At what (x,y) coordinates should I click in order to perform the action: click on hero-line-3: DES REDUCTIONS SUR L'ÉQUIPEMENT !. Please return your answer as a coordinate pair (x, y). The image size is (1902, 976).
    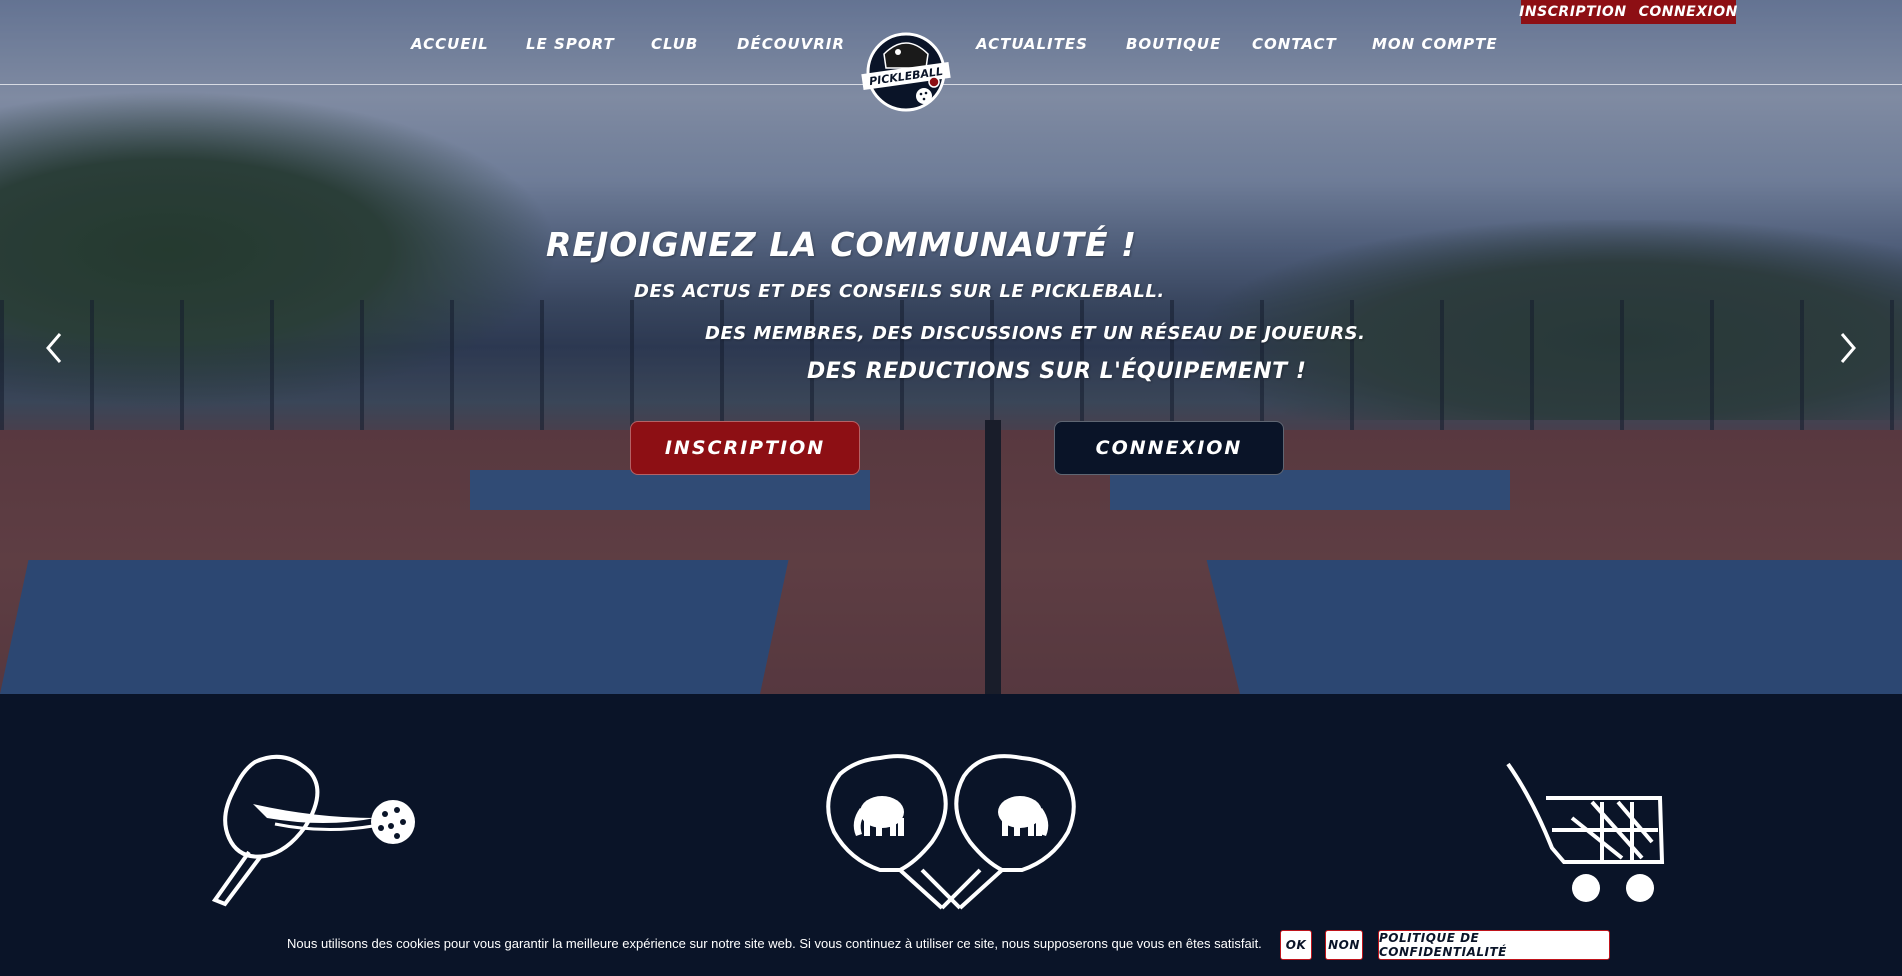
    Looking at the image, I should click on (1057, 371).